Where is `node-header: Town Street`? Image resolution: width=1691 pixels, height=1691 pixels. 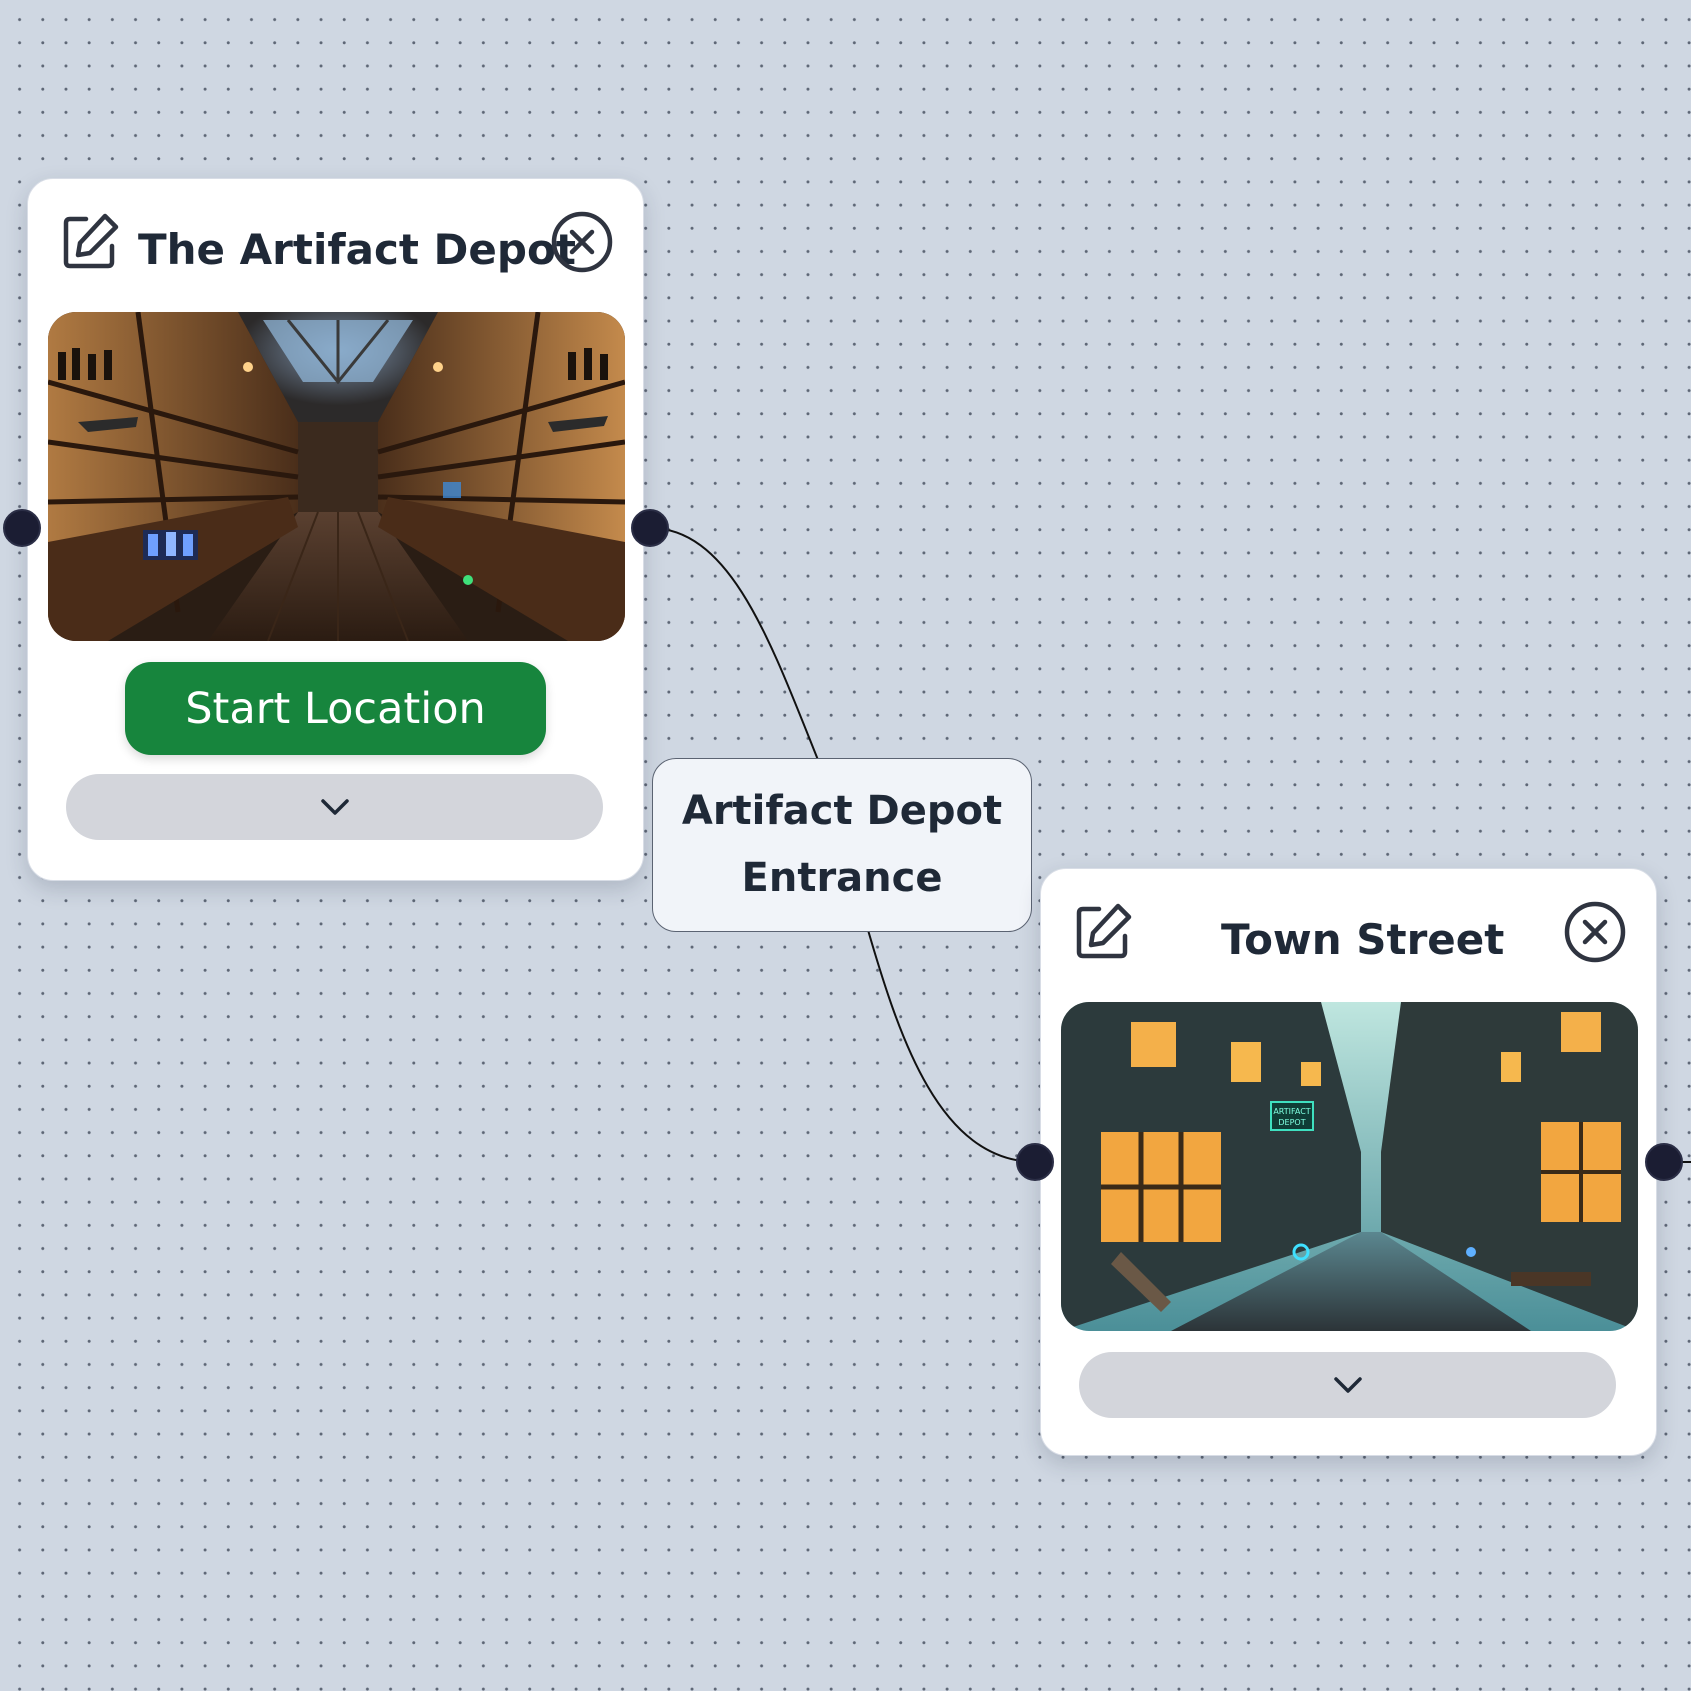
node-header: Town Street is located at coordinates (1348, 919).